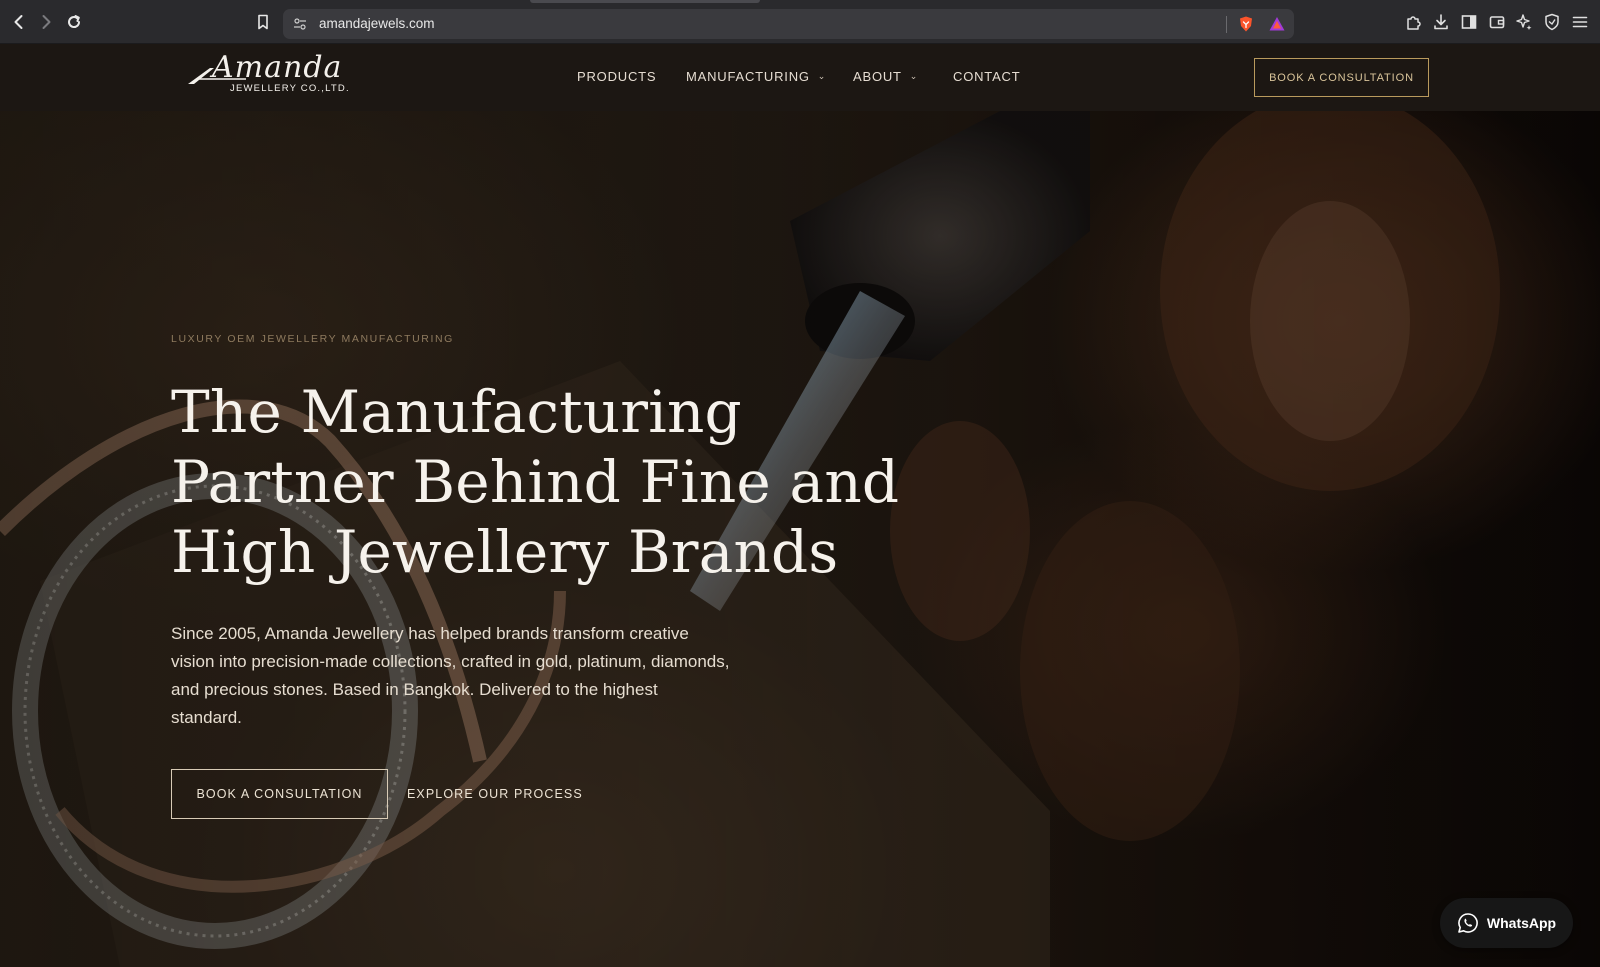  I want to click on address-bar: amandajewels.com, so click(788, 24).